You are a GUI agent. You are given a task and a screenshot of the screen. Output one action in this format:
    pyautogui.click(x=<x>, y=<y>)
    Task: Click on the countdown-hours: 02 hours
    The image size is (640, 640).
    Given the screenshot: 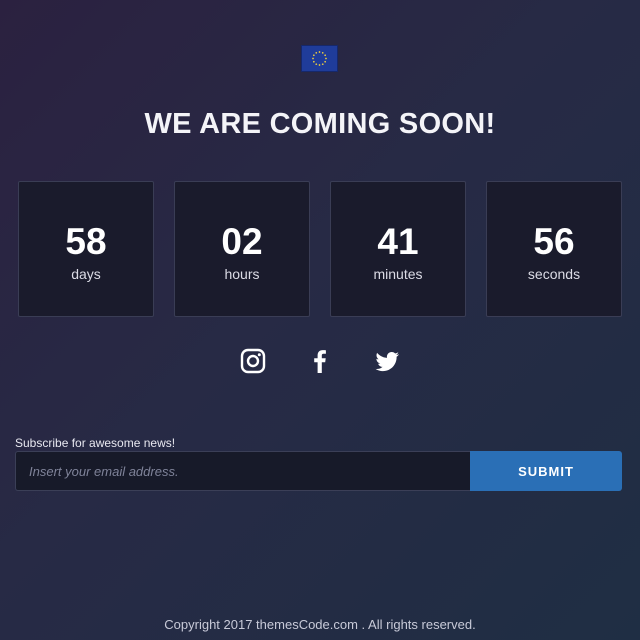 What is the action you would take?
    pyautogui.click(x=242, y=249)
    